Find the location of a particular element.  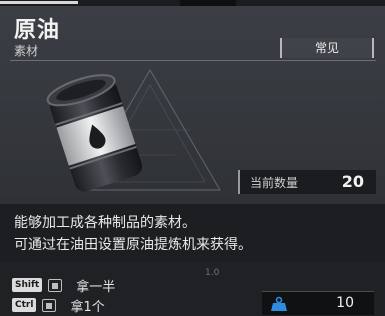

top-progress is located at coordinates (39, 2).